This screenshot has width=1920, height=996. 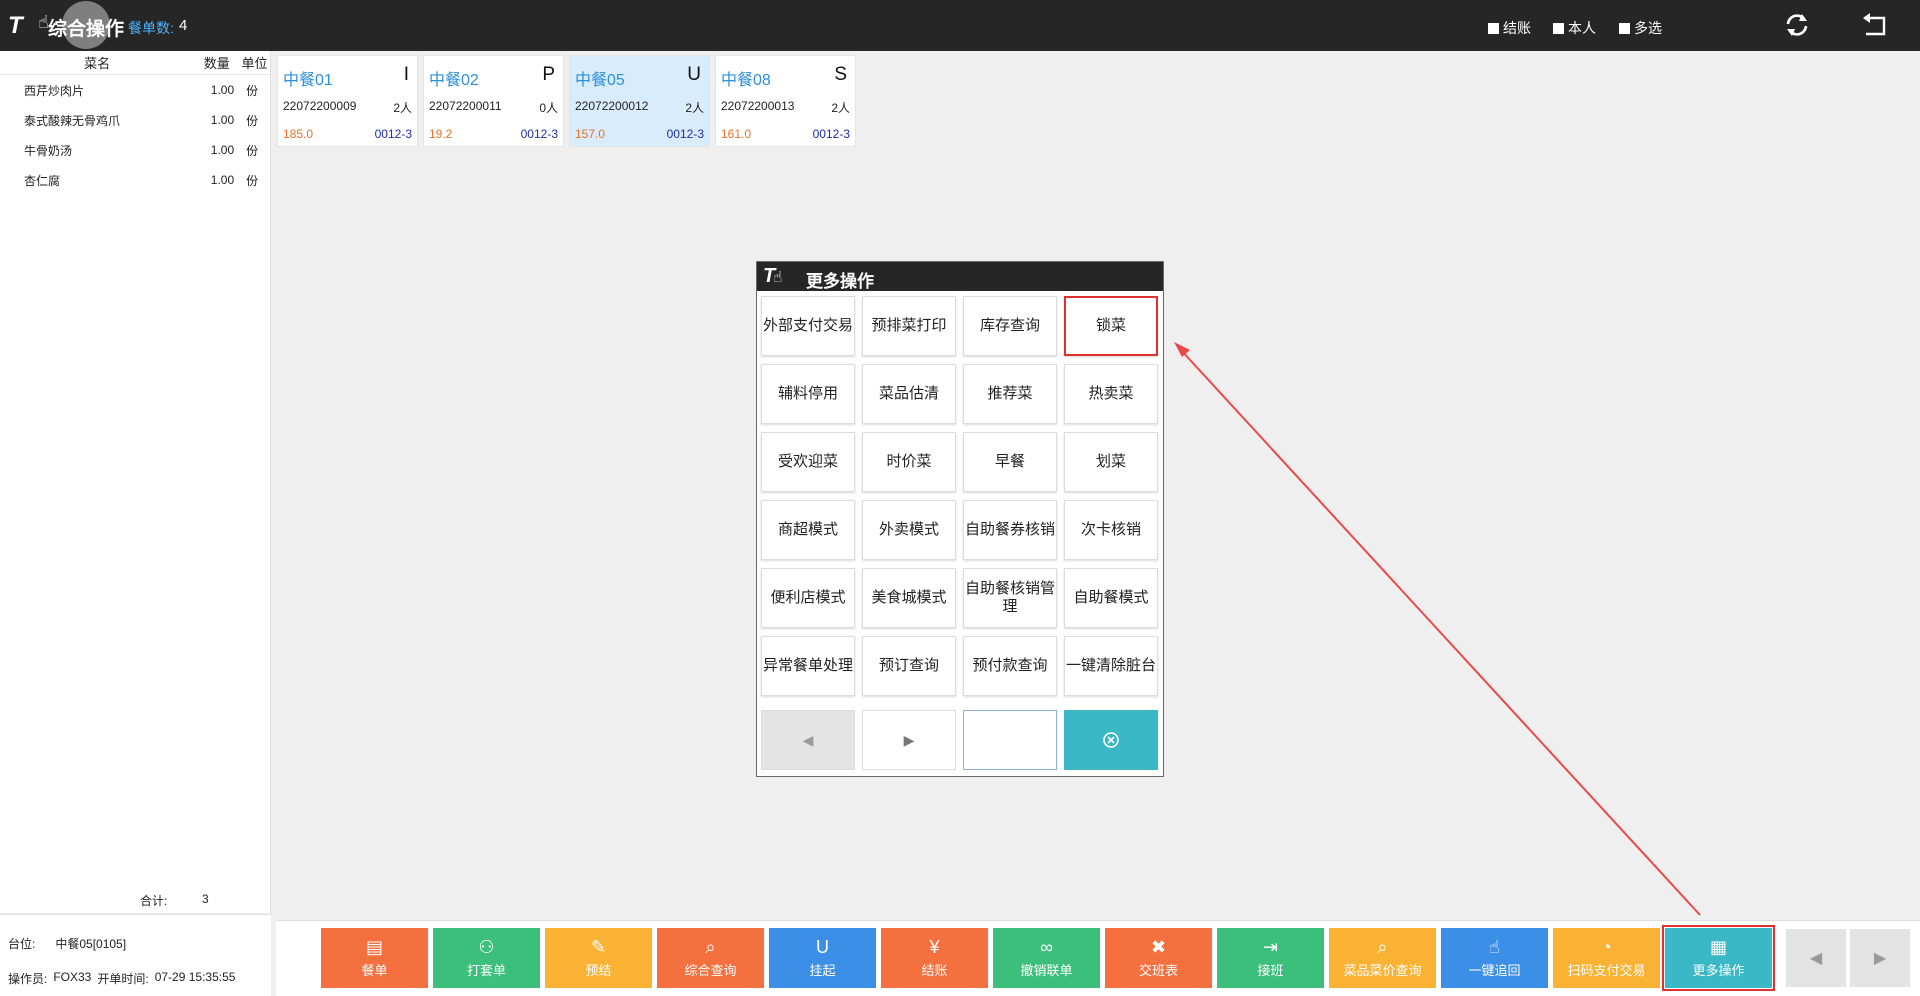 I want to click on toolbar-button: ⇥ 接班, so click(x=1270, y=958).